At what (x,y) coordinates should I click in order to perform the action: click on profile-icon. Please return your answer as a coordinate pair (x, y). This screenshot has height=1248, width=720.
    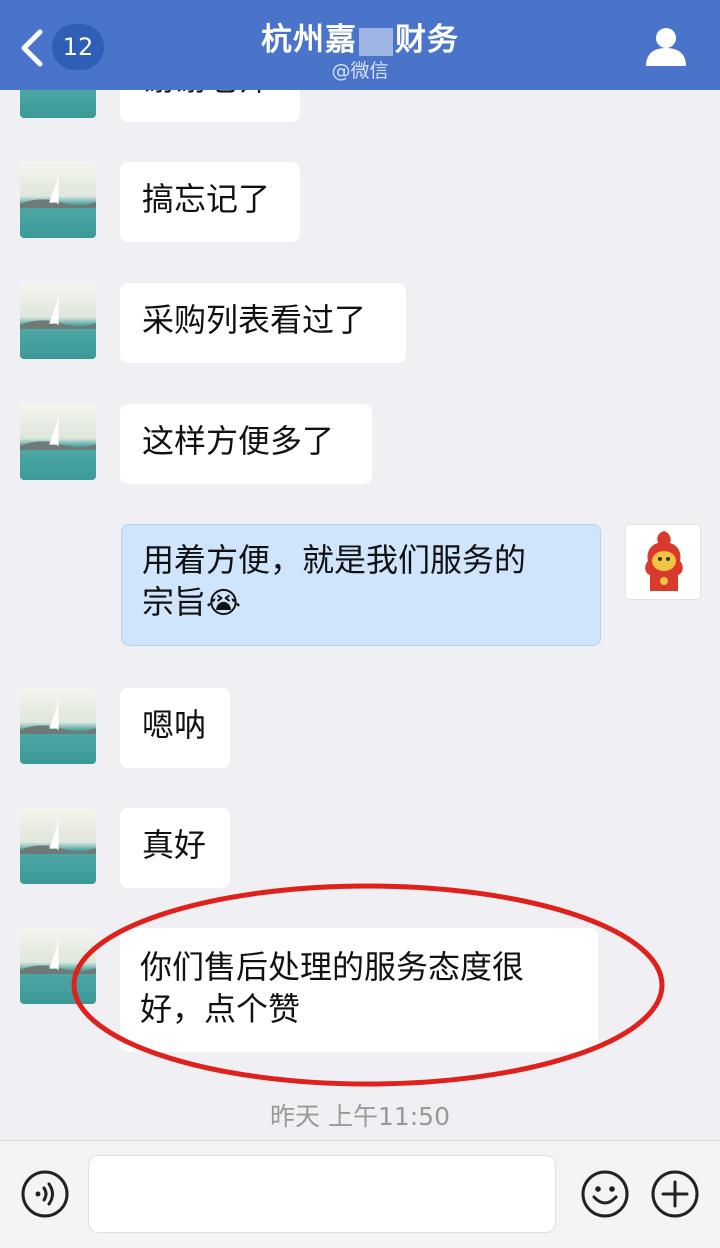
    Looking at the image, I should click on (666, 46).